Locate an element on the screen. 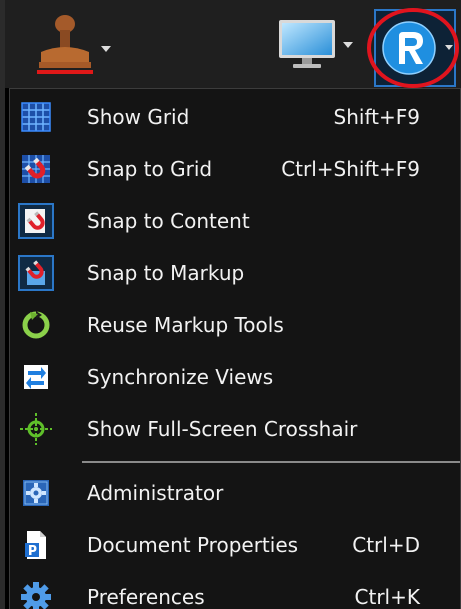 The height and width of the screenshot is (609, 461). menu-item-label: Snap to Content is located at coordinates (168, 221).